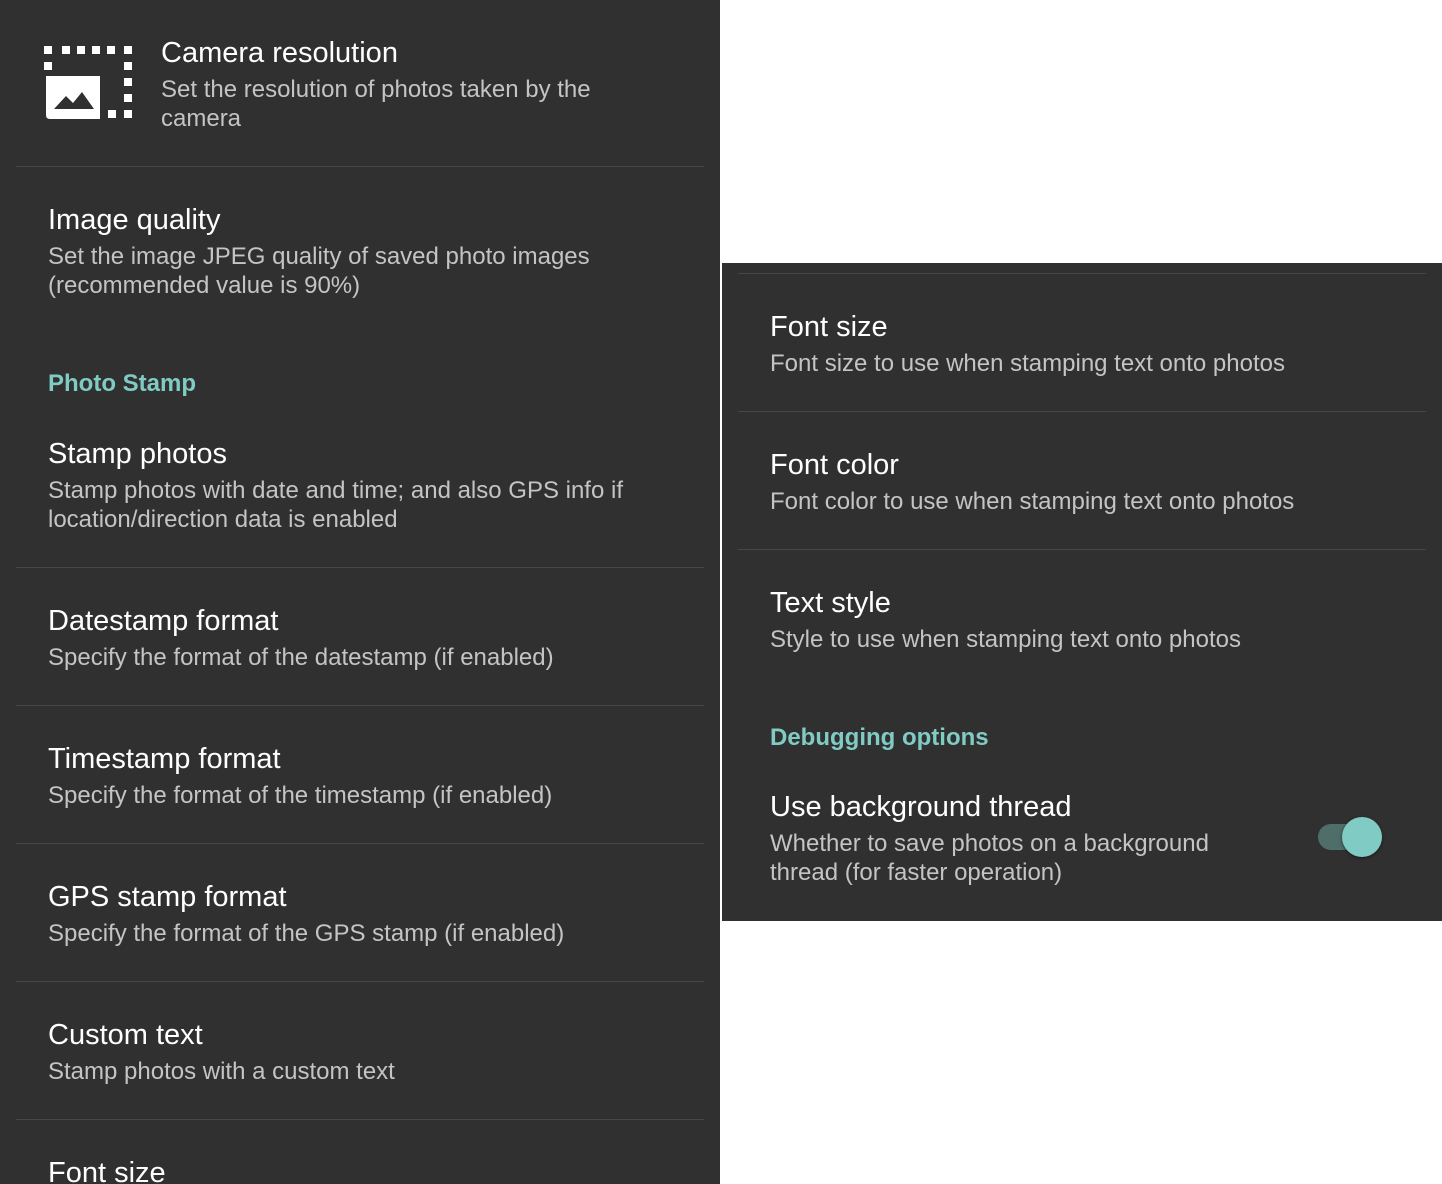  I want to click on setting-title: Custom text, so click(125, 1035).